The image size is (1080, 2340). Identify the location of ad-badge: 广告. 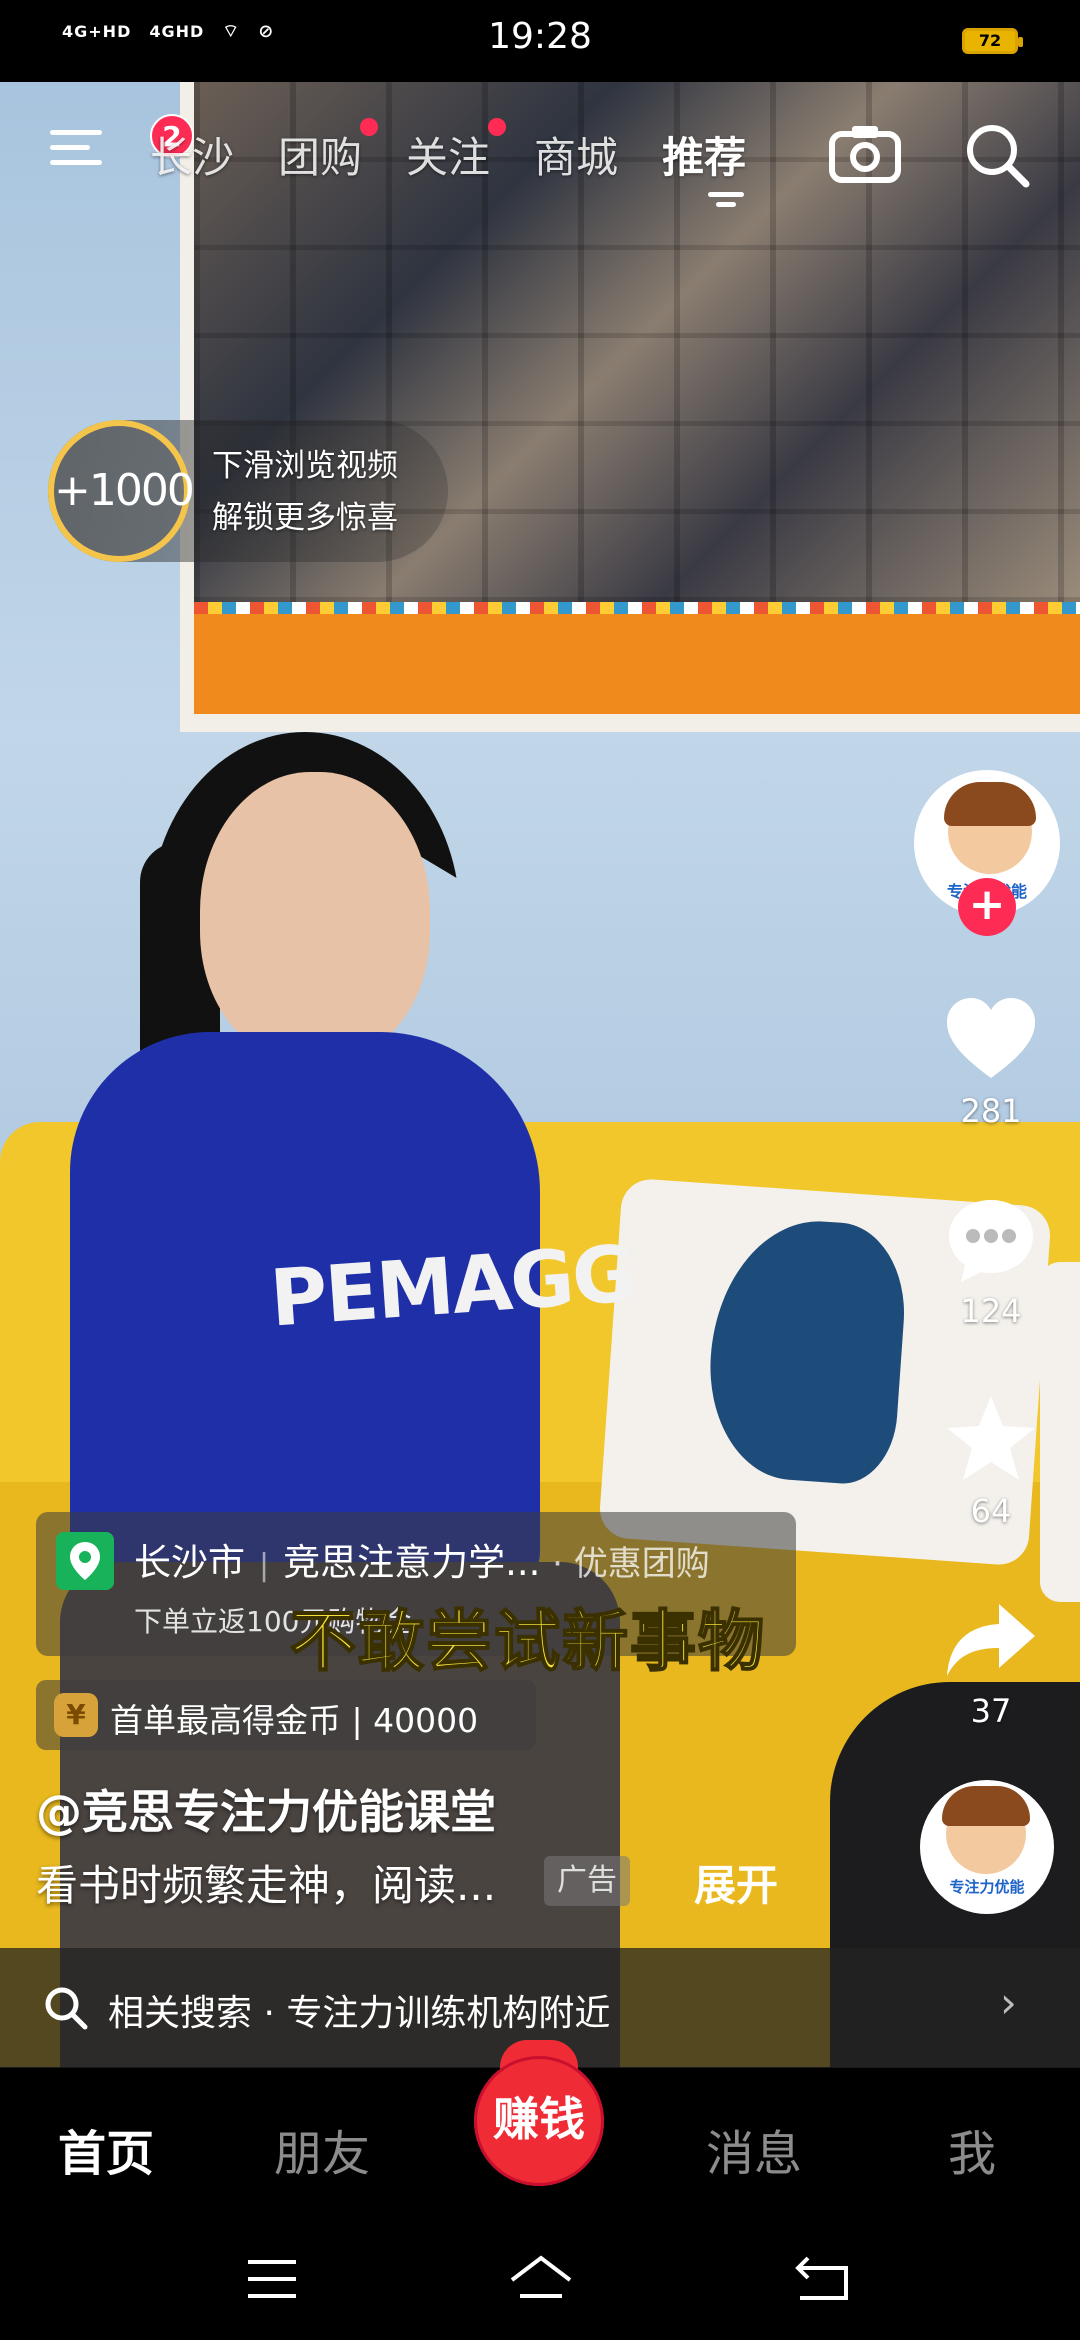
(587, 1881).